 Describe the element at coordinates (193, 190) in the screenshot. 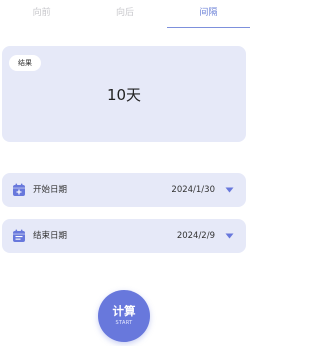

I see `start-date-value: 2024/1/30` at that location.